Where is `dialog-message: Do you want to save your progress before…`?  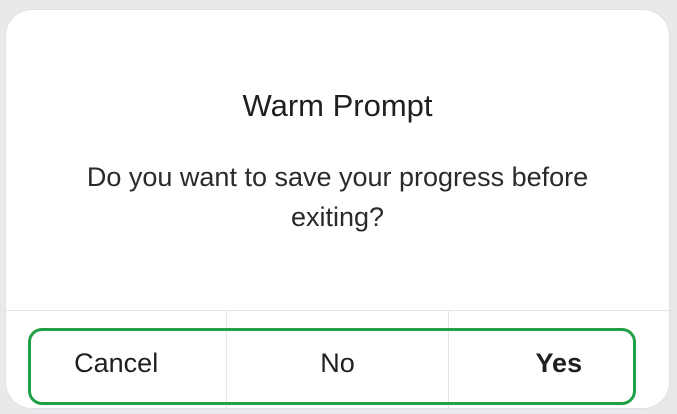
dialog-message: Do you want to save your progress before… is located at coordinates (337, 197).